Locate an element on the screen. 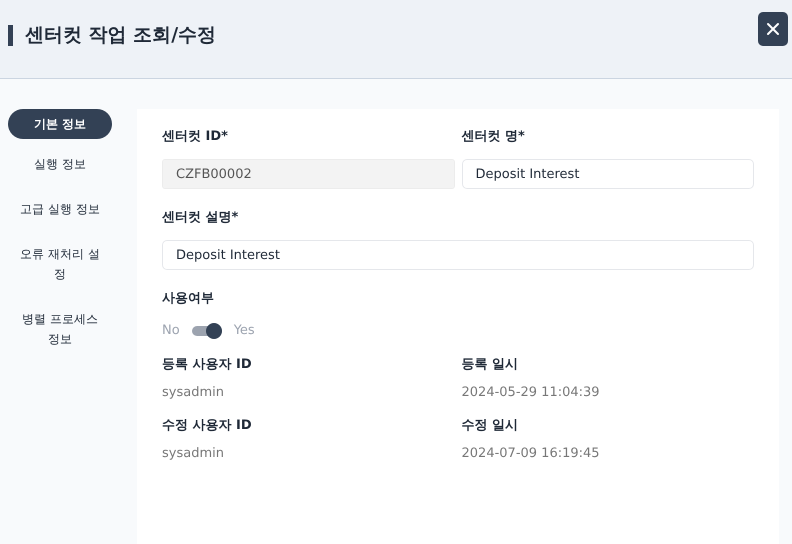  sidebar-tab: 병렬 프로세스 정보 is located at coordinates (60, 329).